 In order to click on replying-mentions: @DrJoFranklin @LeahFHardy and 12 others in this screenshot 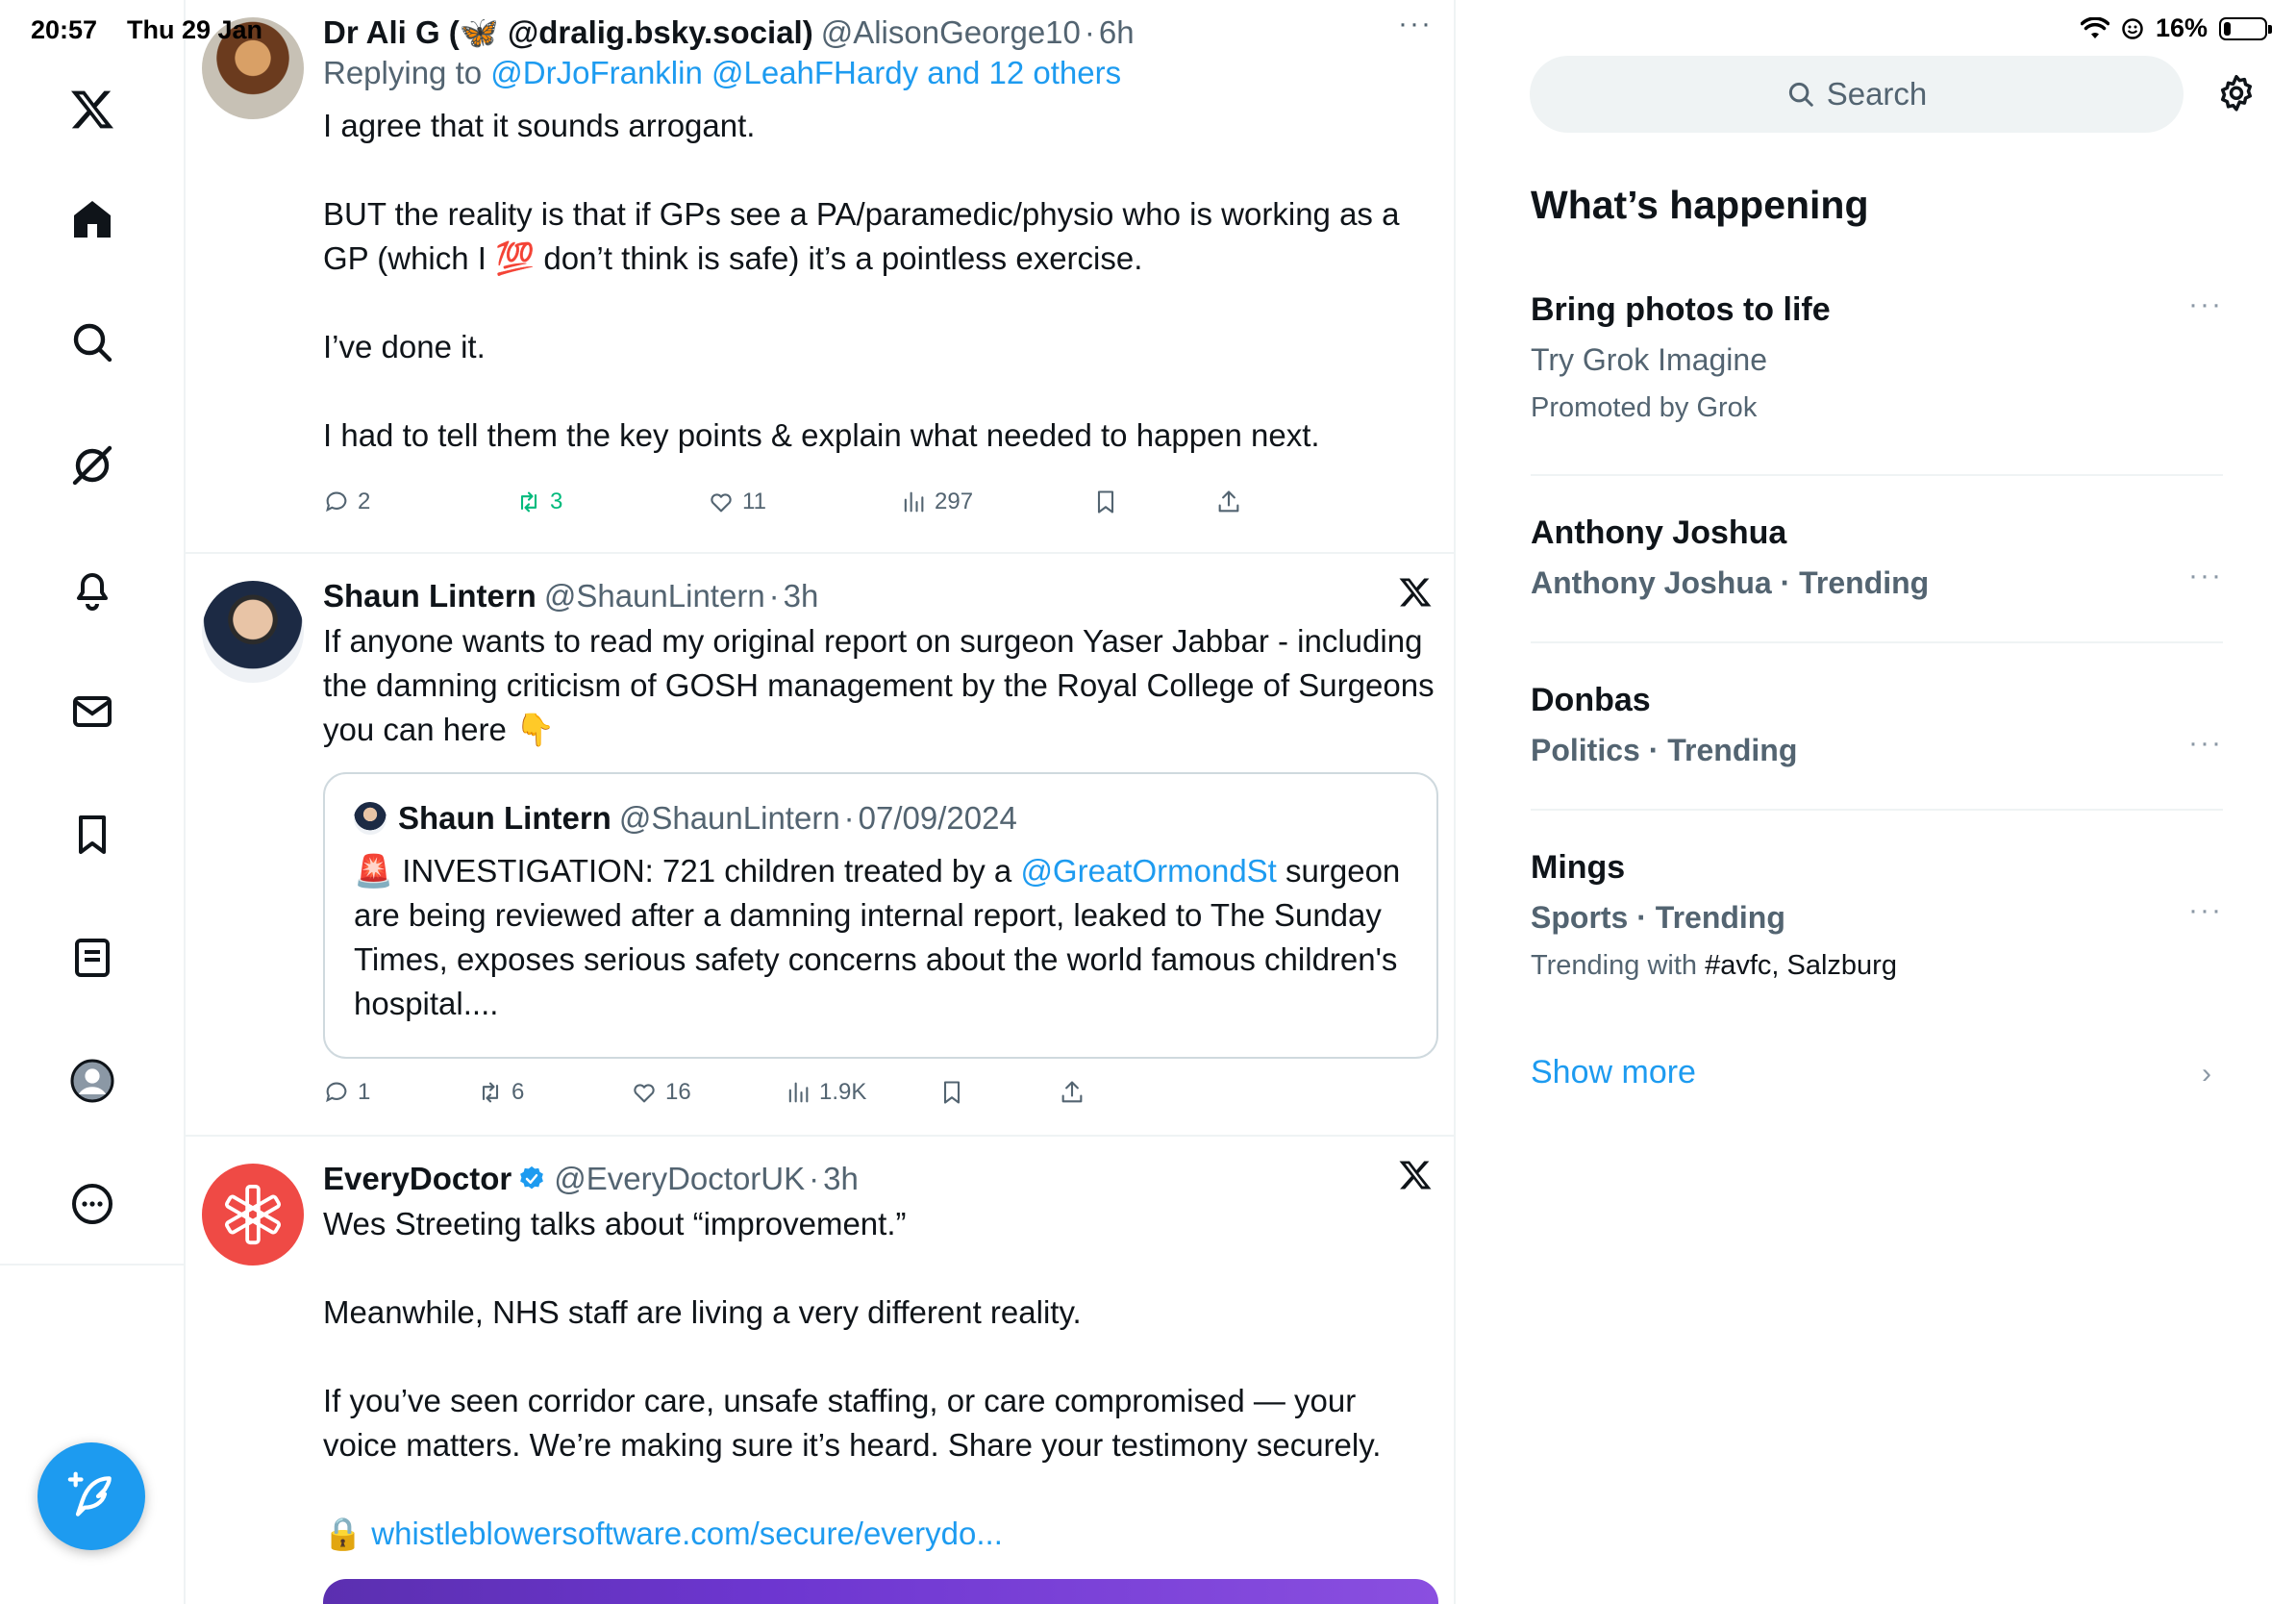, I will do `click(805, 72)`.